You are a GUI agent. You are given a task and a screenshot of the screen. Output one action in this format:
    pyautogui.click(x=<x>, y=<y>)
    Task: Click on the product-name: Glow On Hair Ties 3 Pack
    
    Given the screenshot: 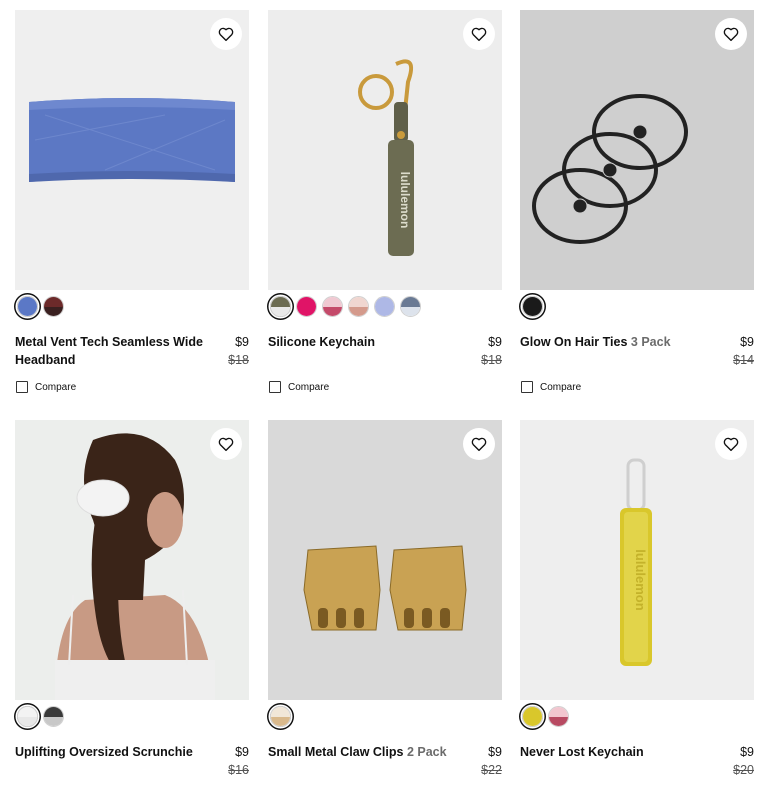 What is the action you would take?
    pyautogui.click(x=615, y=342)
    